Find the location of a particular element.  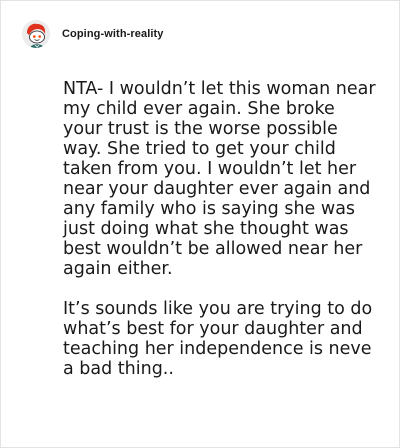

reddit-snoo-avatar-icon is located at coordinates (36, 34).